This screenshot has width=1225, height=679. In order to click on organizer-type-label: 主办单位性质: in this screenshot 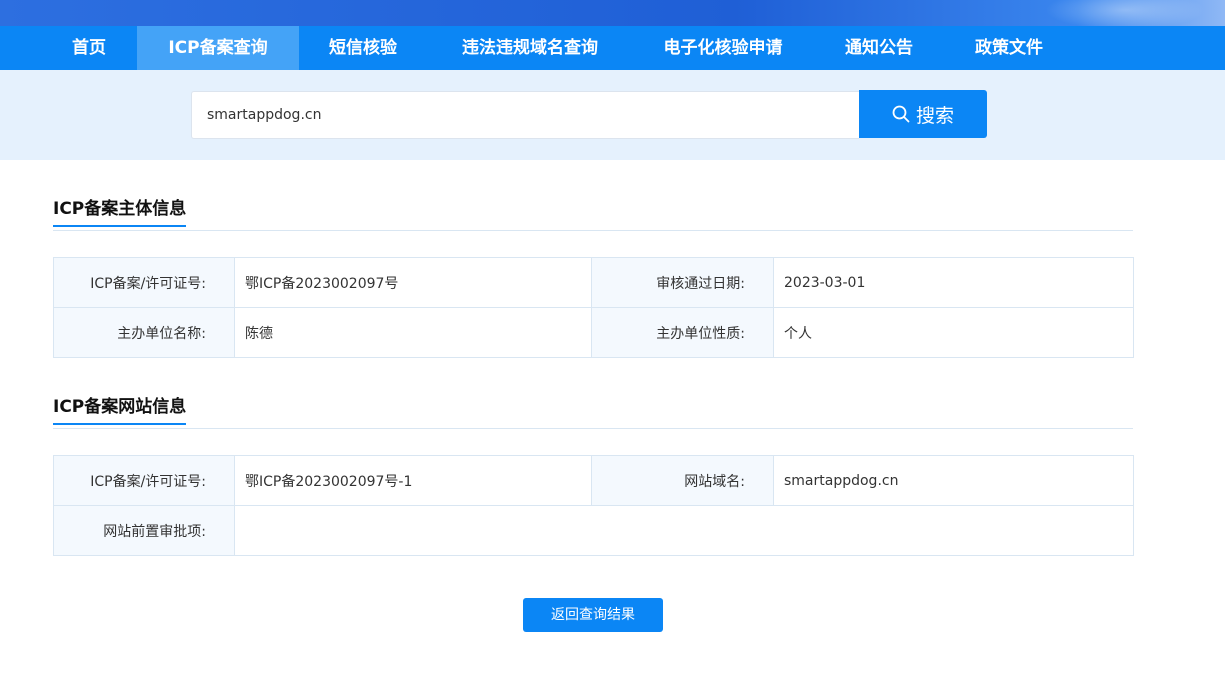, I will do `click(682, 332)`.